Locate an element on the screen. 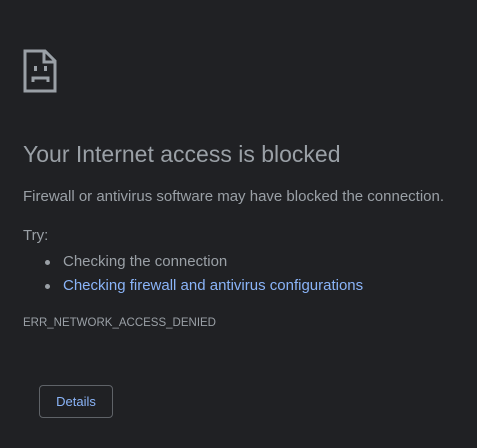 Image resolution: width=477 pixels, height=448 pixels. suggestion-check-connection: Checking the connection is located at coordinates (145, 261).